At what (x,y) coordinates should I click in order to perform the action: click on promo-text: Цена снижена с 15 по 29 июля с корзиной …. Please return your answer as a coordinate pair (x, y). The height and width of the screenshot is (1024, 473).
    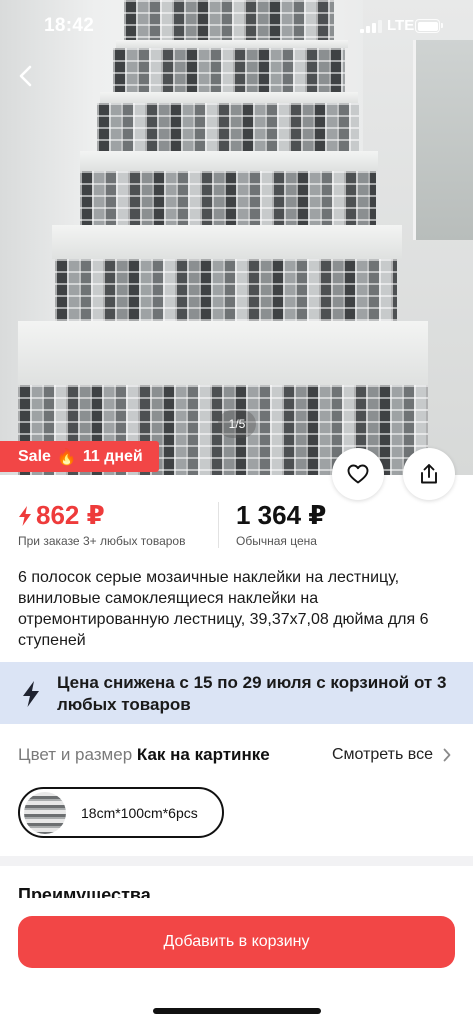
    Looking at the image, I should click on (252, 693).